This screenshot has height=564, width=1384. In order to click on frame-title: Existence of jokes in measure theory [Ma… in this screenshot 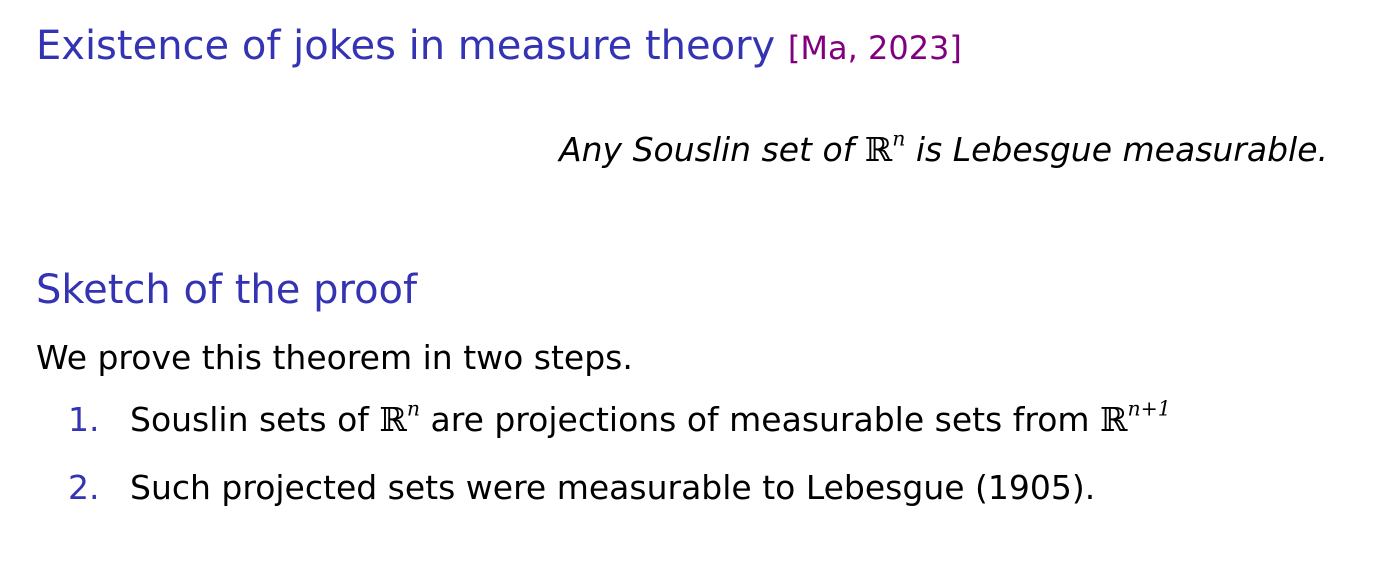, I will do `click(499, 47)`.